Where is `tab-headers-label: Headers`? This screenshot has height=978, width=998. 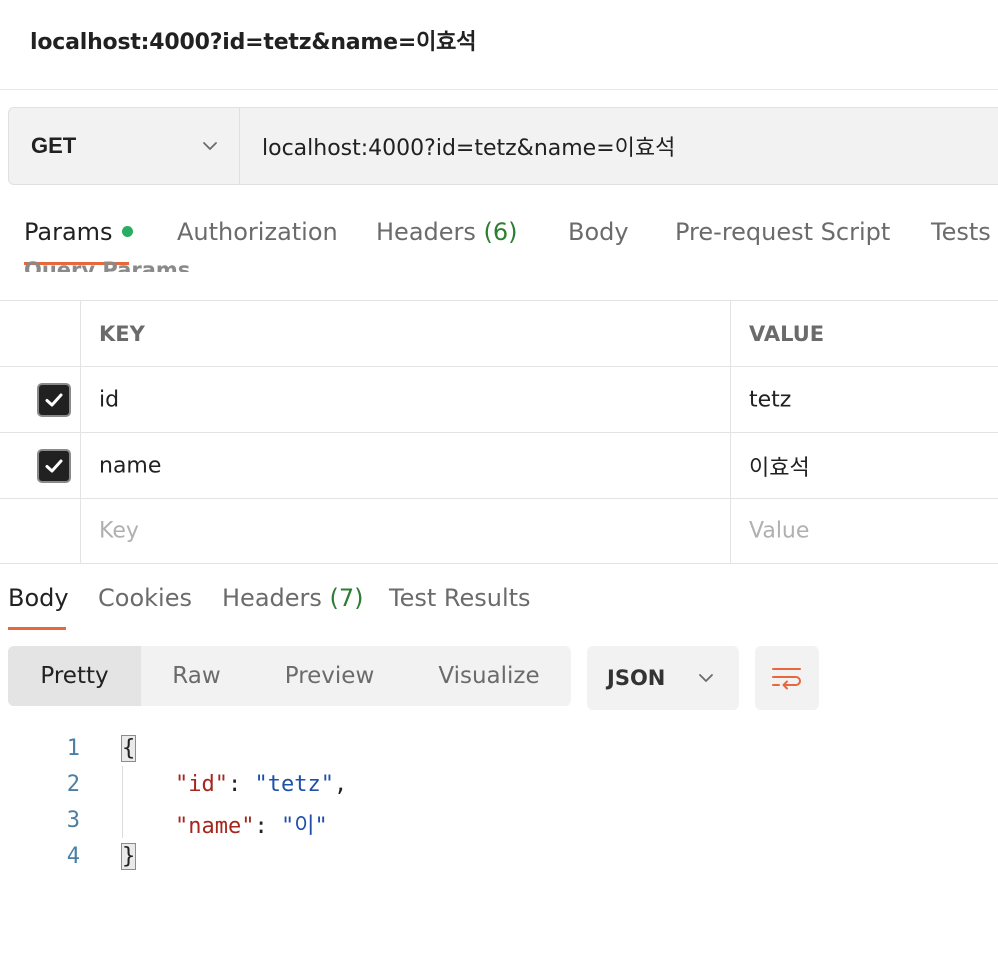 tab-headers-label: Headers is located at coordinates (426, 232).